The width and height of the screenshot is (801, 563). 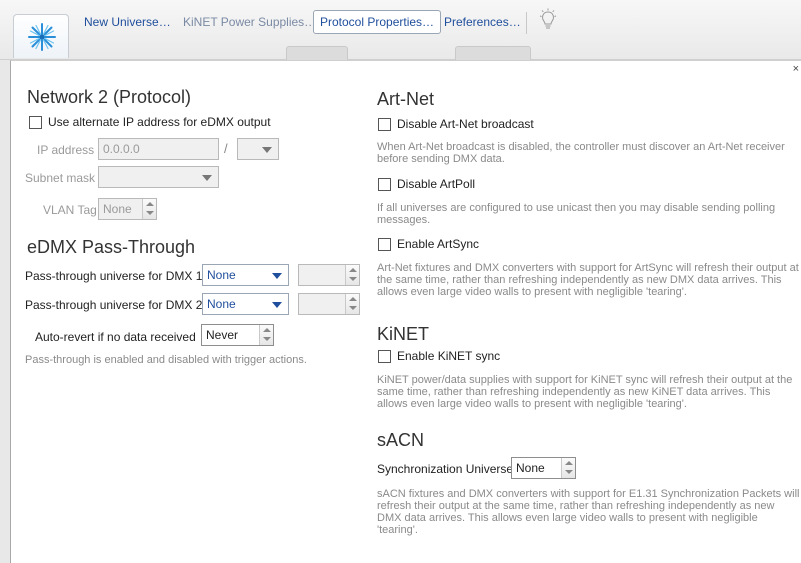 What do you see at coordinates (384, 124) in the screenshot?
I see `disable-broadcast-checkbox` at bounding box center [384, 124].